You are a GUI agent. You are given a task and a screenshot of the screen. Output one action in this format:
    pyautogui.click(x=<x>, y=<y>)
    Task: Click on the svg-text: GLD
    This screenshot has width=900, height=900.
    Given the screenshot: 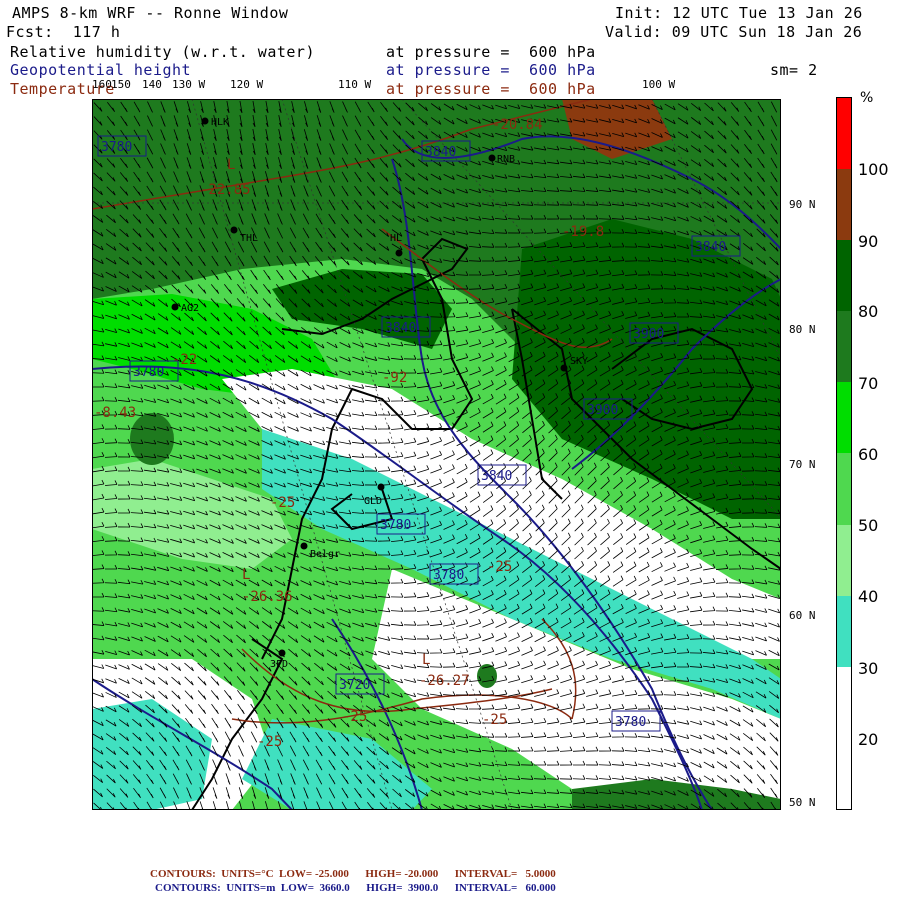 What is the action you would take?
    pyautogui.click(x=373, y=501)
    